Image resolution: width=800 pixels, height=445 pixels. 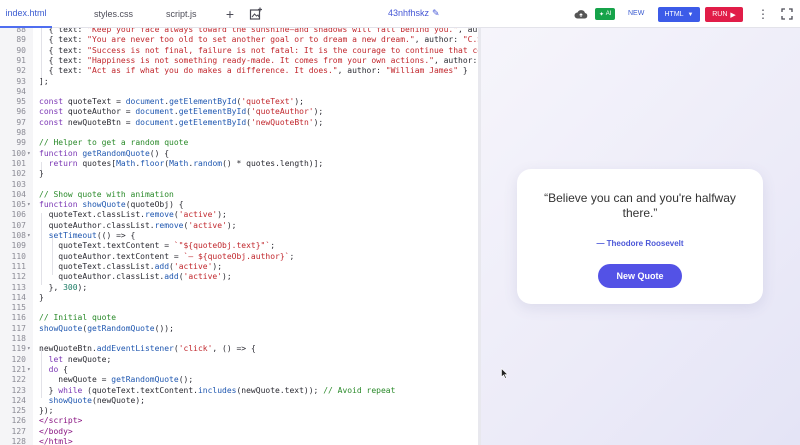 What do you see at coordinates (763, 14) in the screenshot?
I see `more-options-icon: ⋮` at bounding box center [763, 14].